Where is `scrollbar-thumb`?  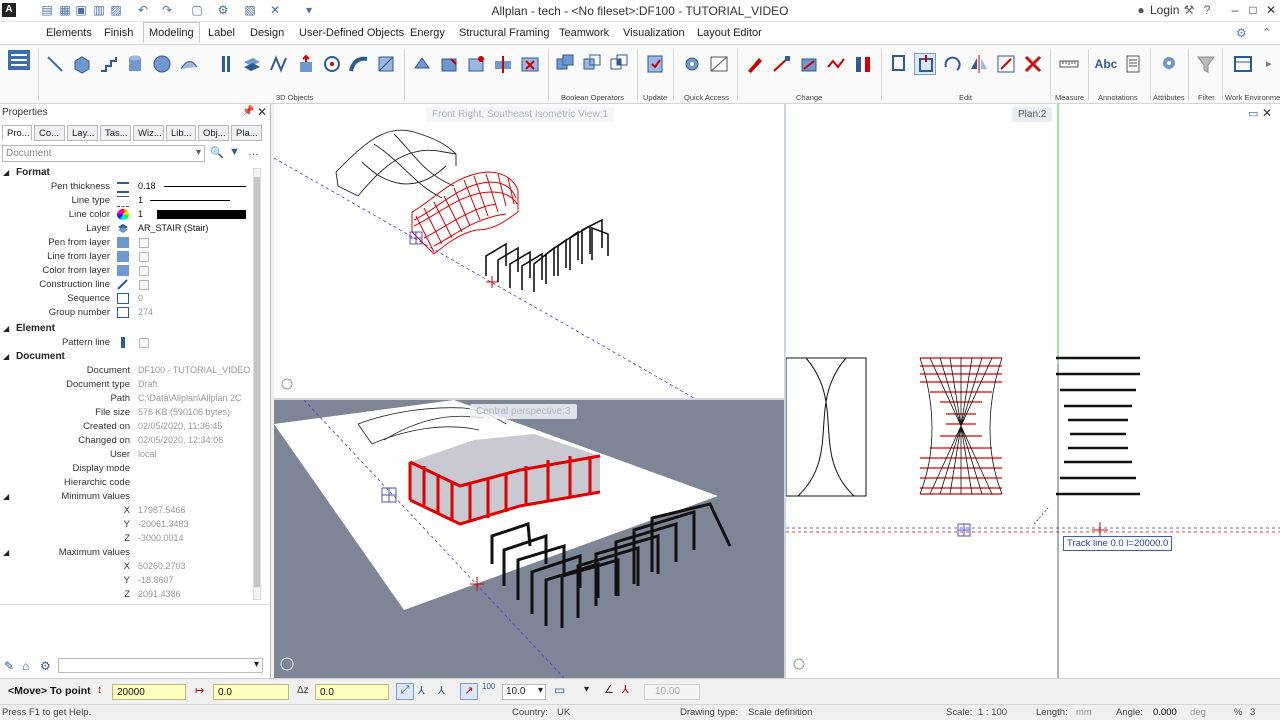
scrollbar-thumb is located at coordinates (257, 382).